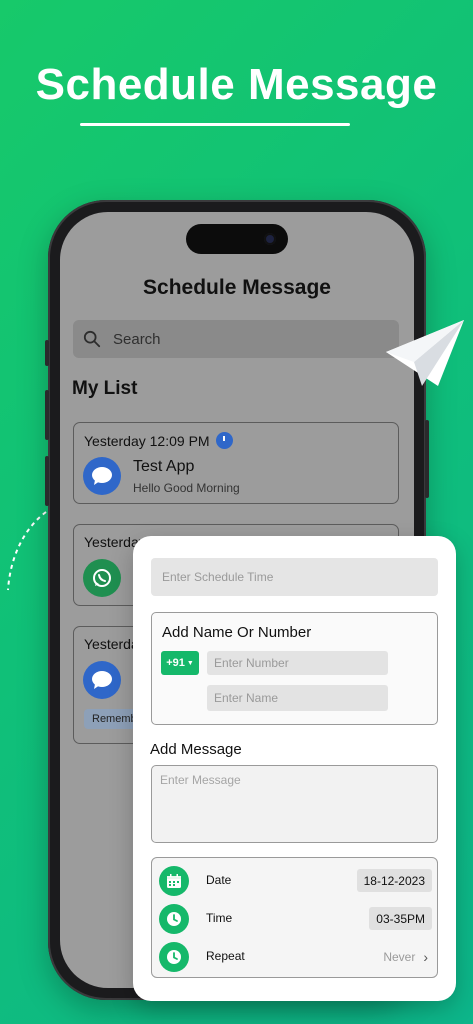  Describe the element at coordinates (251, 663) in the screenshot. I see `number-placeholder: Enter Number` at that location.